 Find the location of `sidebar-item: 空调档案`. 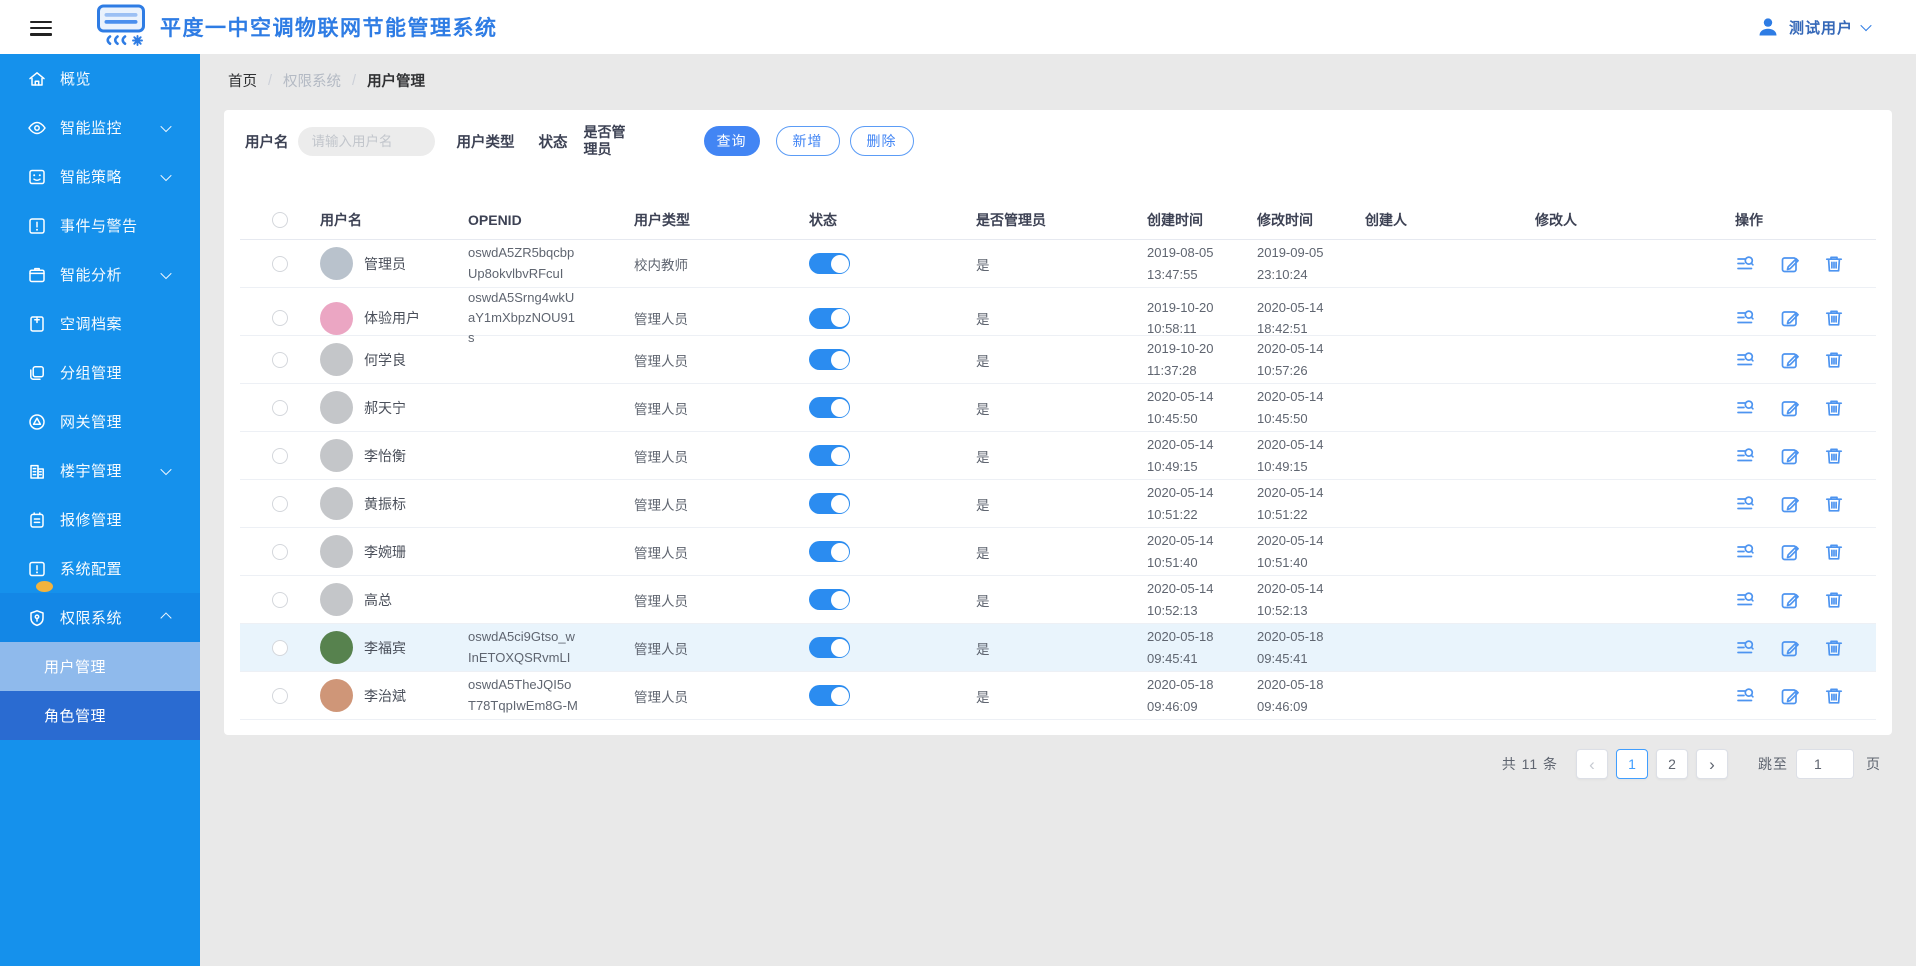

sidebar-item: 空调档案 is located at coordinates (100, 323).